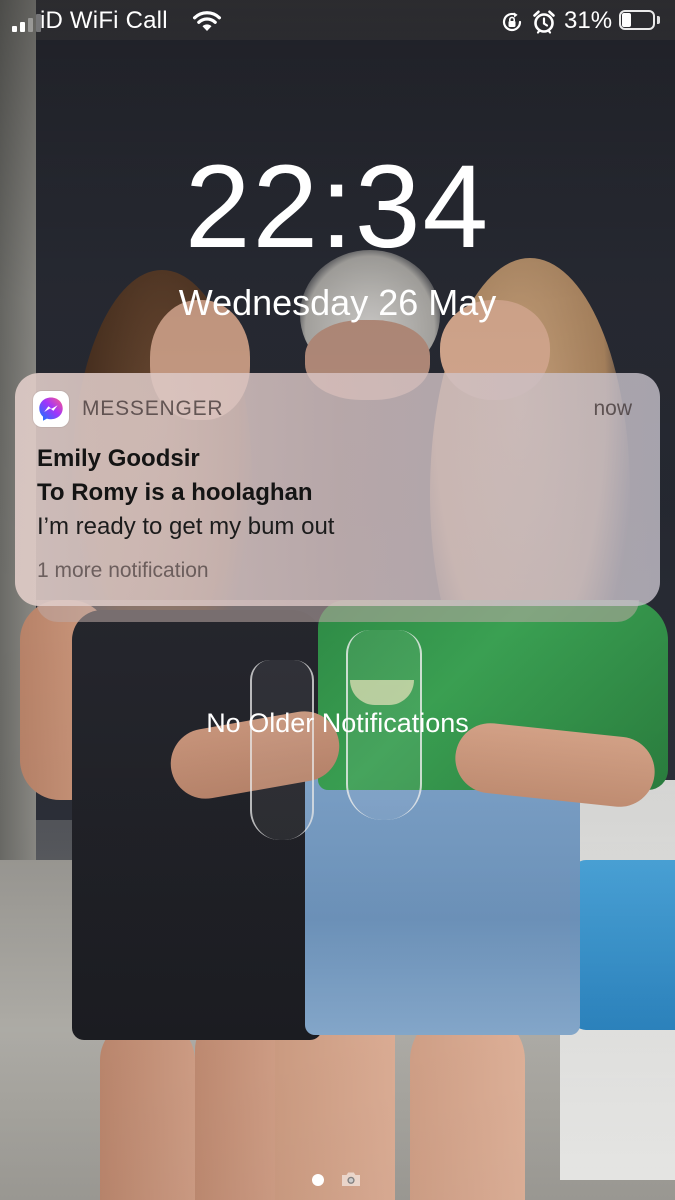 The height and width of the screenshot is (1200, 675). Describe the element at coordinates (626, 20) in the screenshot. I see `battery-level-fill` at that location.